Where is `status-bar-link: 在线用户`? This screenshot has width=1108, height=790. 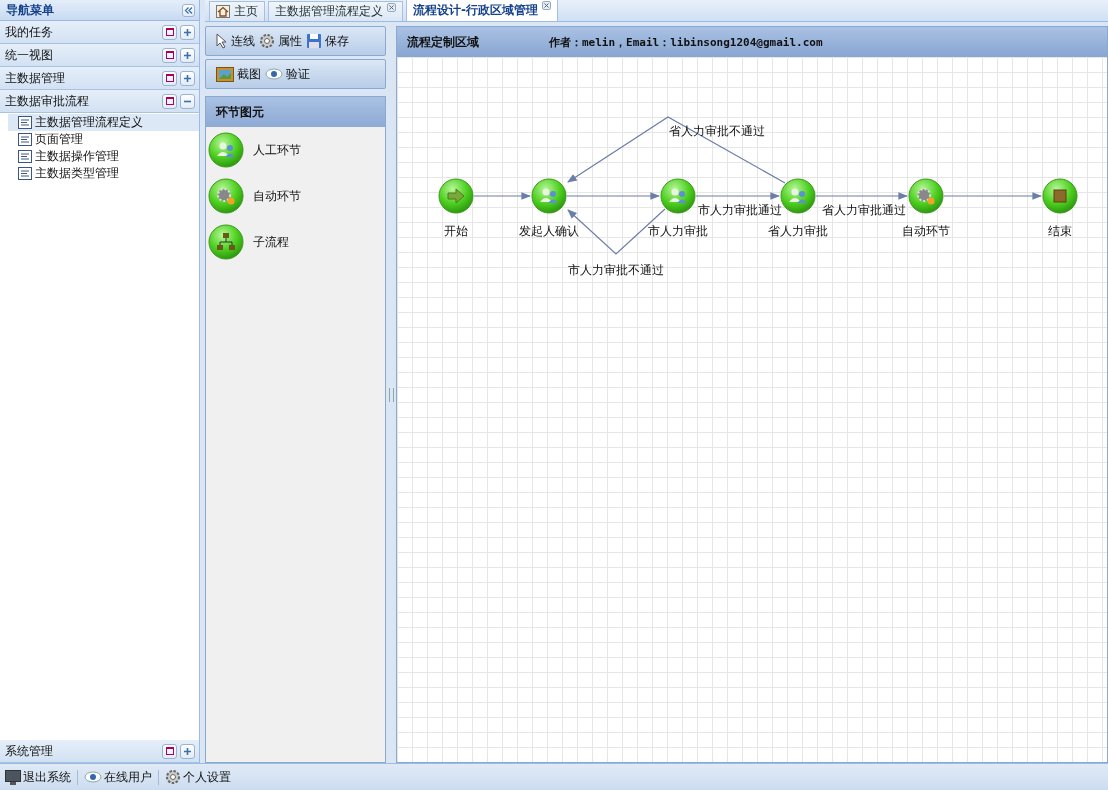 status-bar-link: 在线用户 is located at coordinates (118, 777).